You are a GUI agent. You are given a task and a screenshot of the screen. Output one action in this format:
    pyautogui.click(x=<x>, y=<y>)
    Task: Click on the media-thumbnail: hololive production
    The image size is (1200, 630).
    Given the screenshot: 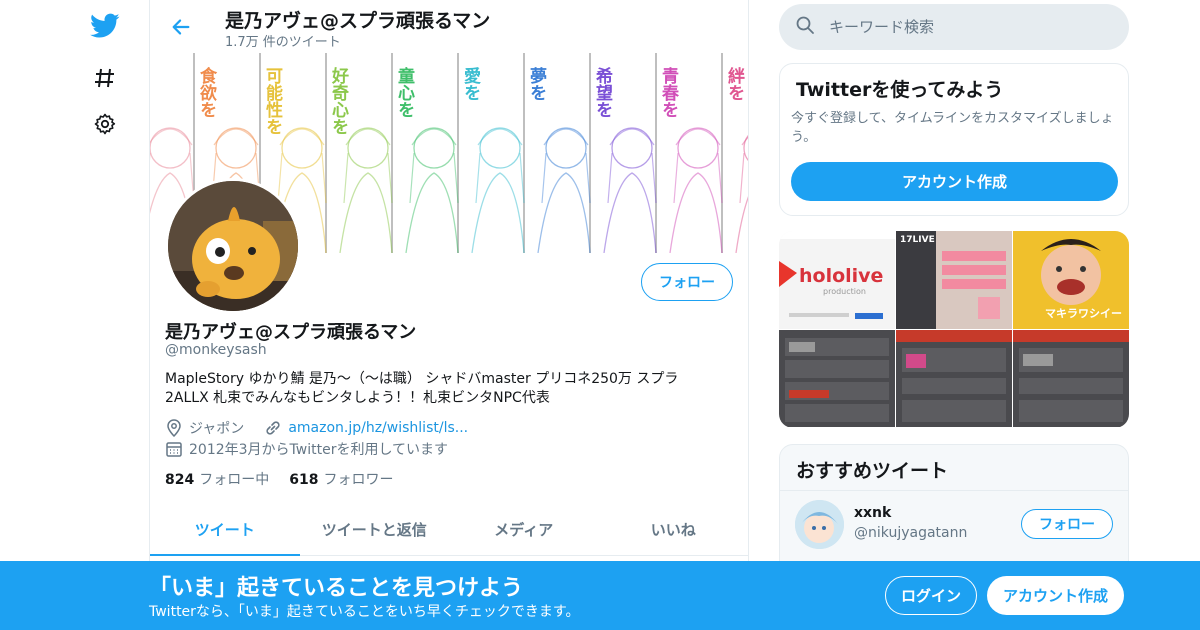 What is the action you would take?
    pyautogui.click(x=837, y=280)
    